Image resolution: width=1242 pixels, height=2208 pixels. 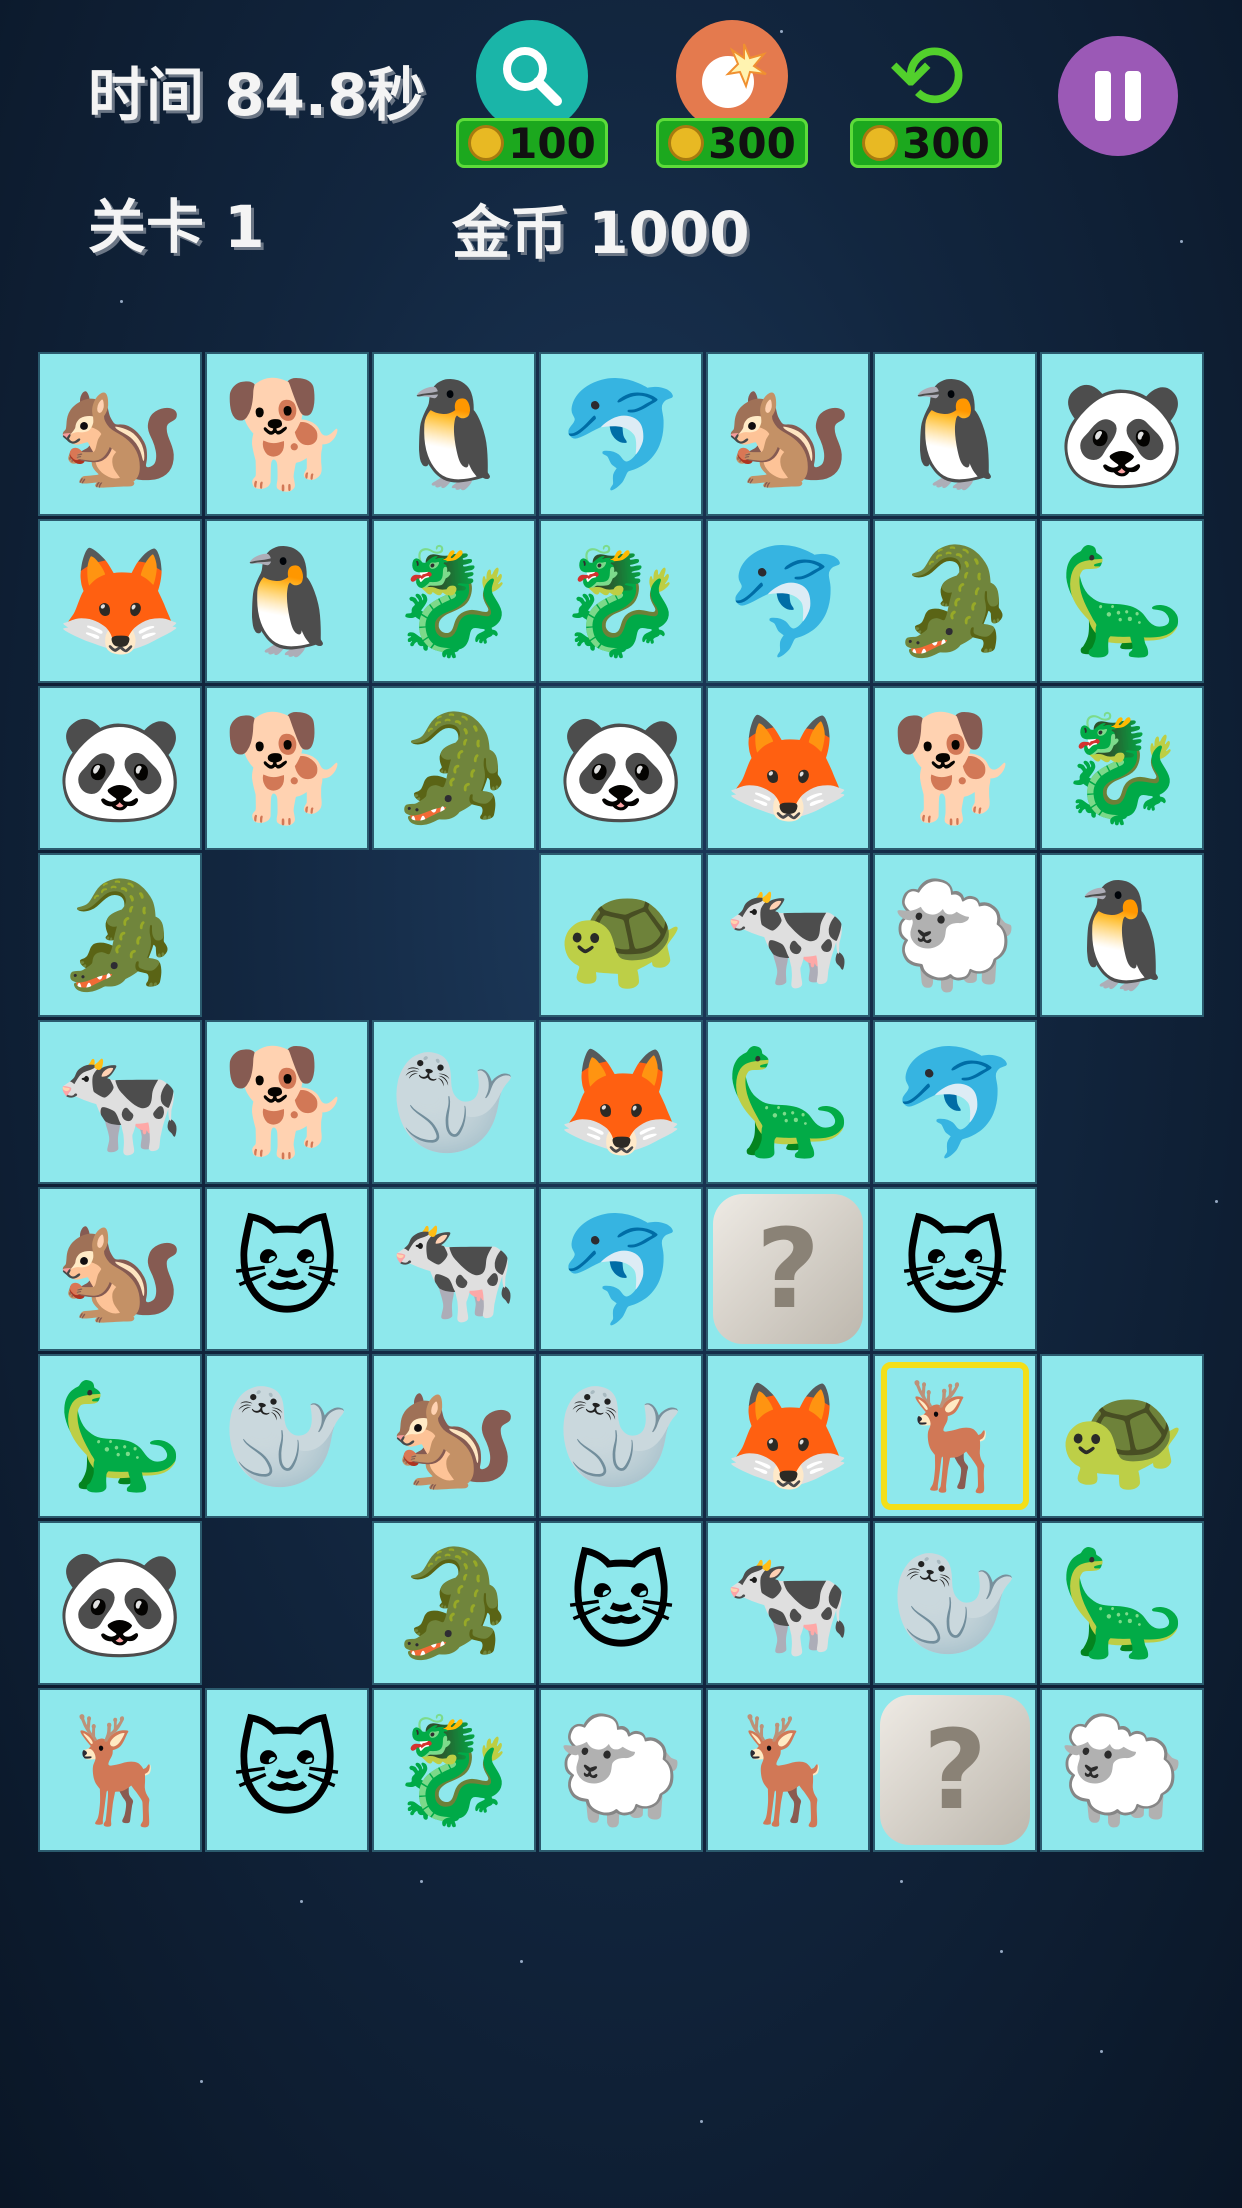 What do you see at coordinates (532, 76) in the screenshot?
I see `magnifier-icon` at bounding box center [532, 76].